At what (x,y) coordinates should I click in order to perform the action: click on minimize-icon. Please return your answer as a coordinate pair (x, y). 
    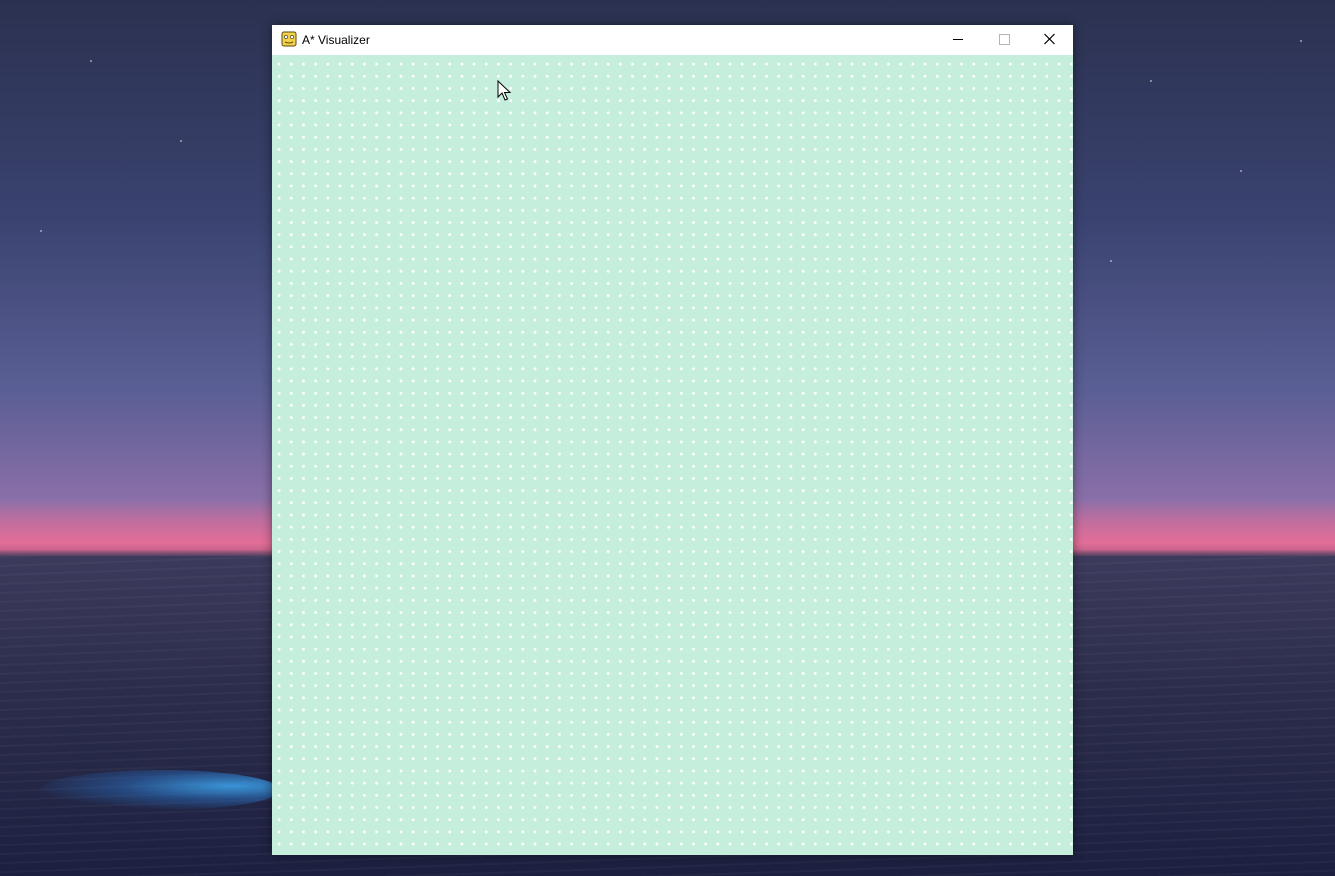
    Looking at the image, I should click on (958, 39).